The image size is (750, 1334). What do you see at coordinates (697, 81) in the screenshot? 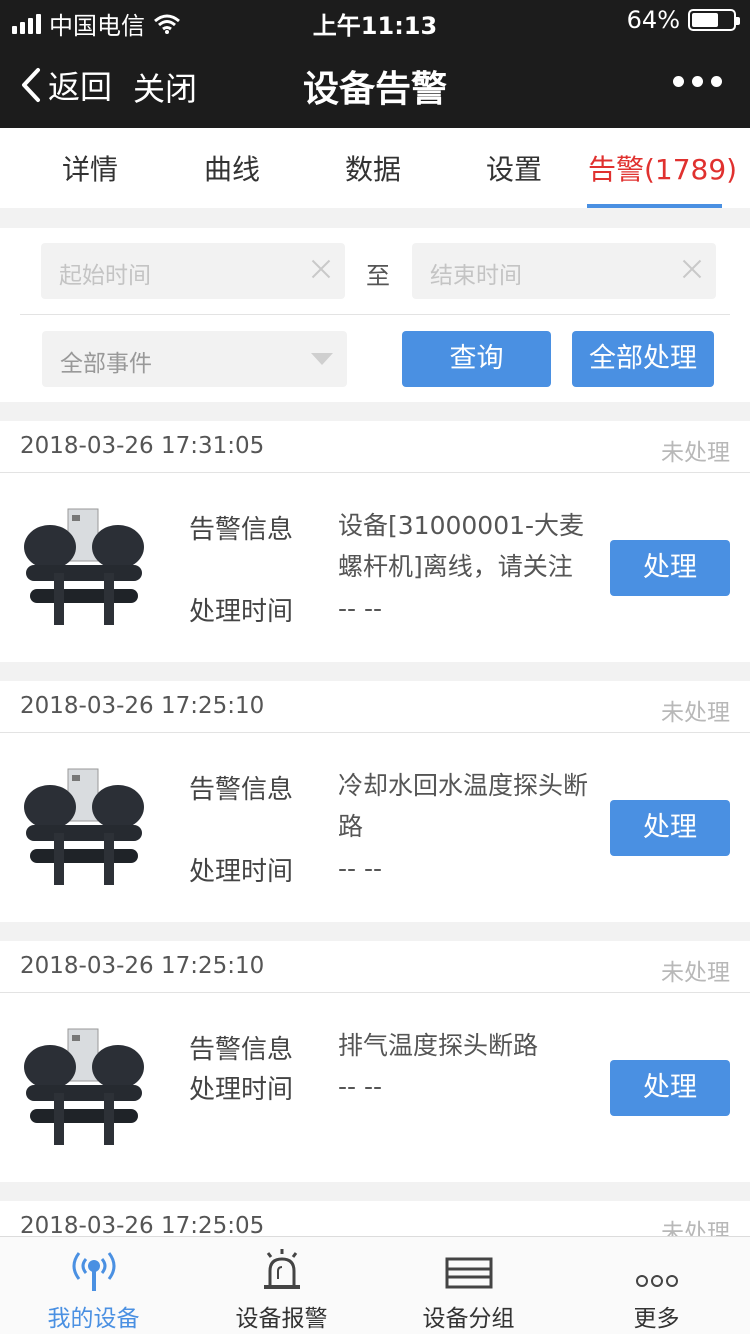
I see `more-menu-icon` at bounding box center [697, 81].